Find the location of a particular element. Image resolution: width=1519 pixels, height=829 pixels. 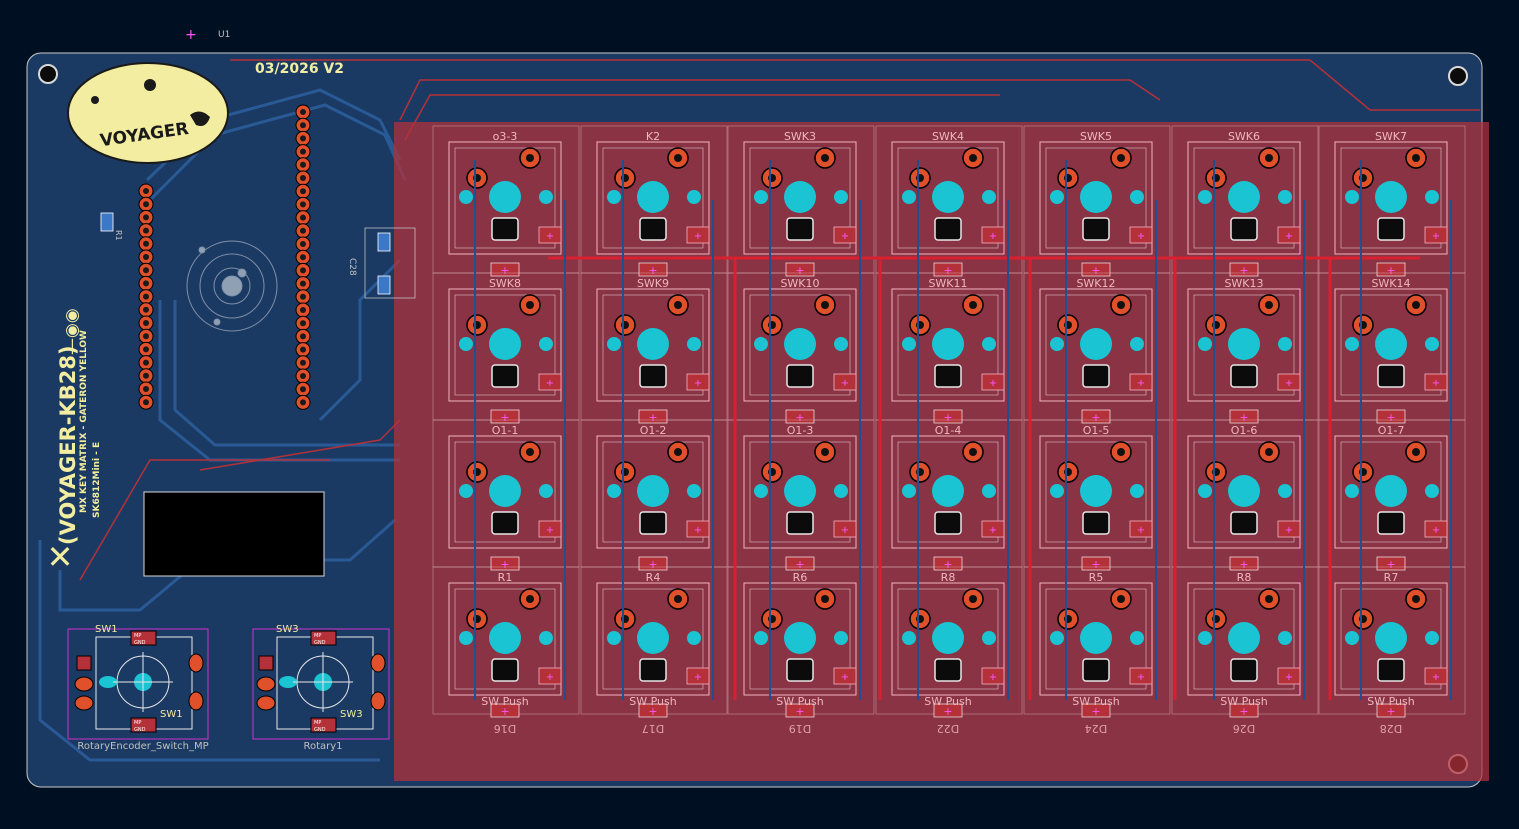

board-title: (VOYAGER-KB28) is located at coordinates (68, 445).